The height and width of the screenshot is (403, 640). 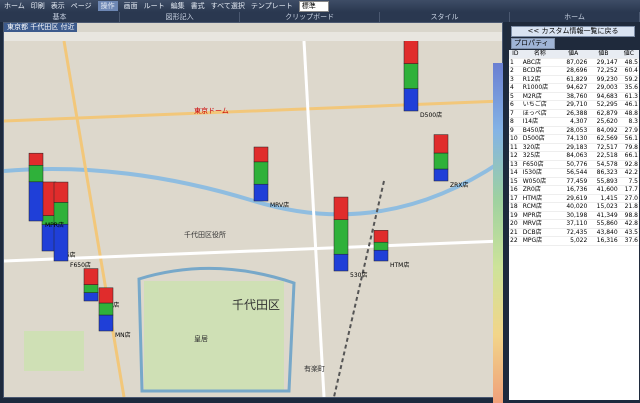 What do you see at coordinates (515, 113) in the screenshot?
I see `table-cell: 7` at bounding box center [515, 113].